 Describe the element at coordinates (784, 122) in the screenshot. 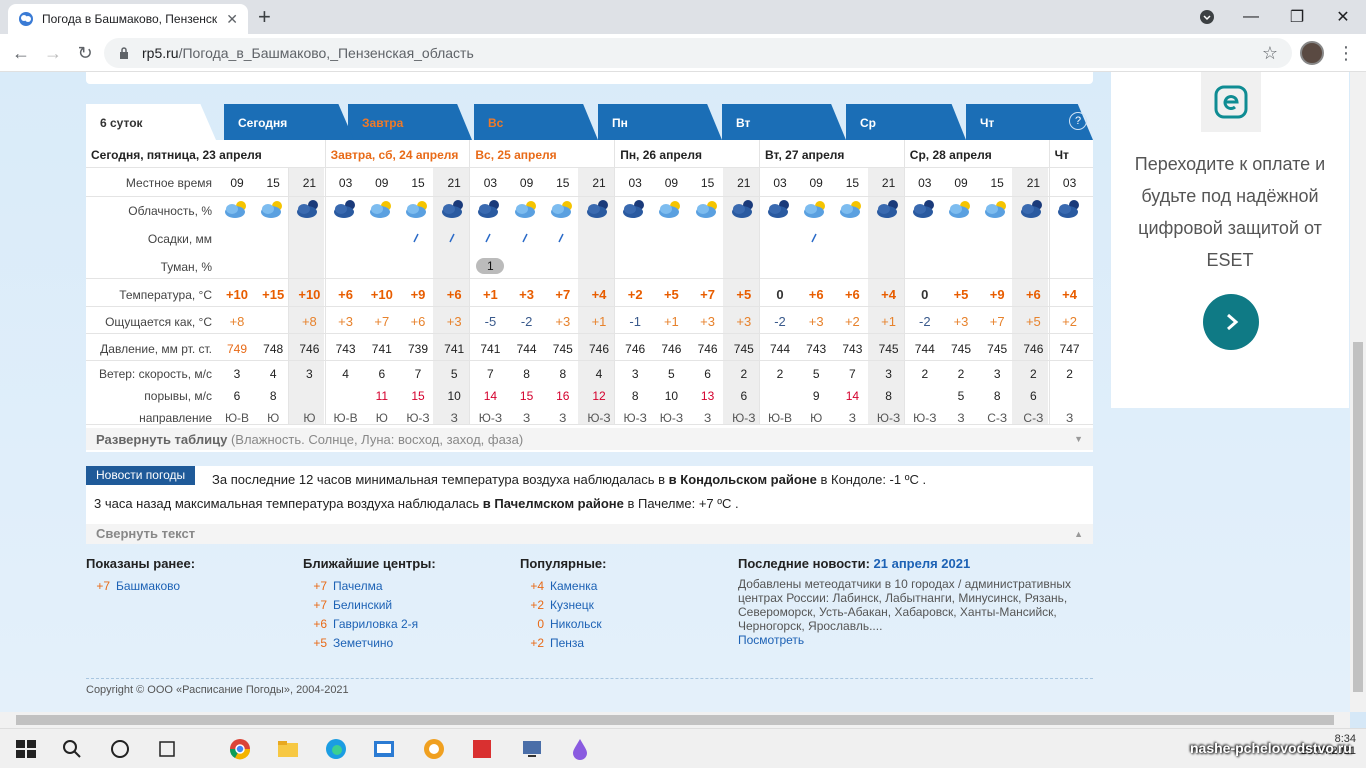

I see `day-tab: Вт` at that location.